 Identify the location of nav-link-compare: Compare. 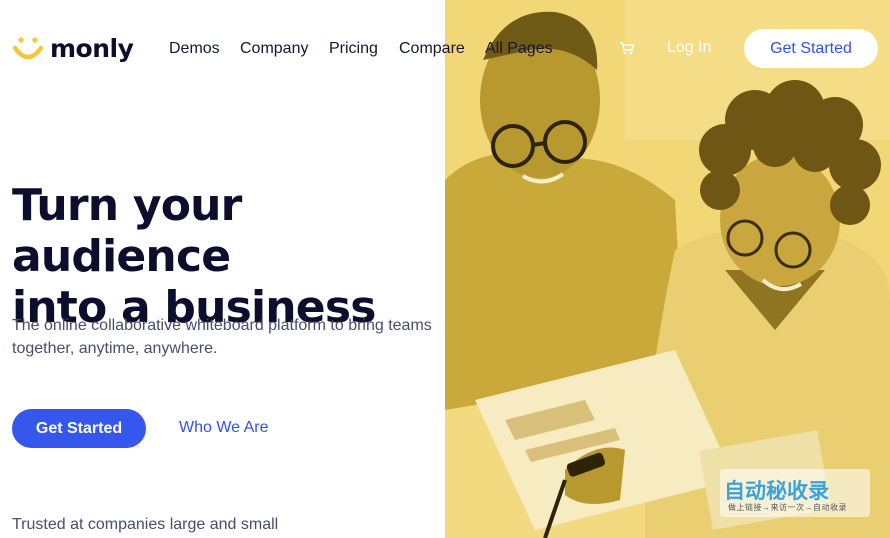
(432, 49).